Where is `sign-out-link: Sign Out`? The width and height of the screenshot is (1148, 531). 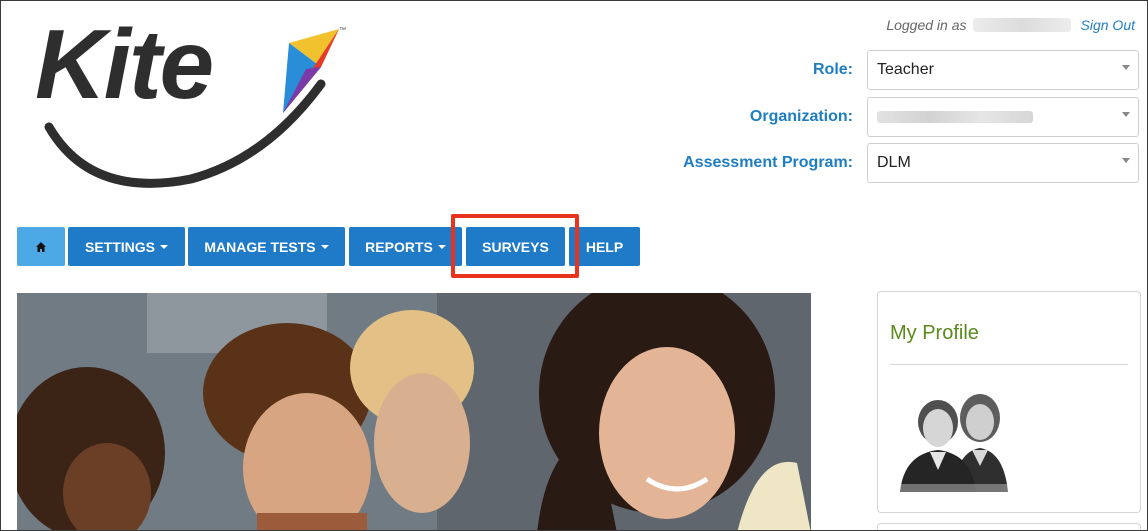 sign-out-link: Sign Out is located at coordinates (1108, 25).